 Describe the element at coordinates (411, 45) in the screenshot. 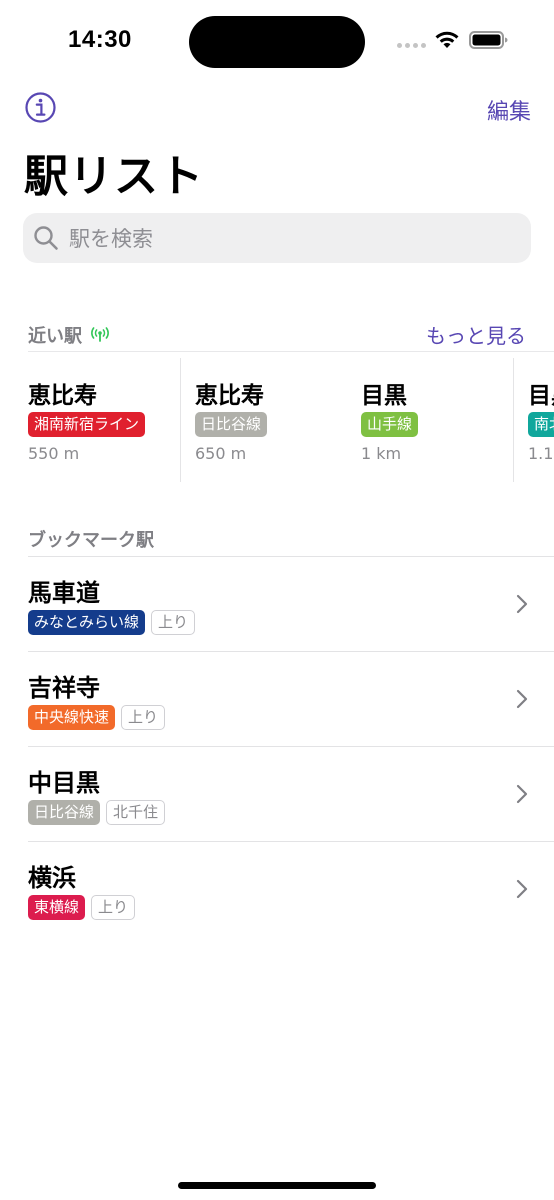

I see `cellular-signal-icon` at that location.